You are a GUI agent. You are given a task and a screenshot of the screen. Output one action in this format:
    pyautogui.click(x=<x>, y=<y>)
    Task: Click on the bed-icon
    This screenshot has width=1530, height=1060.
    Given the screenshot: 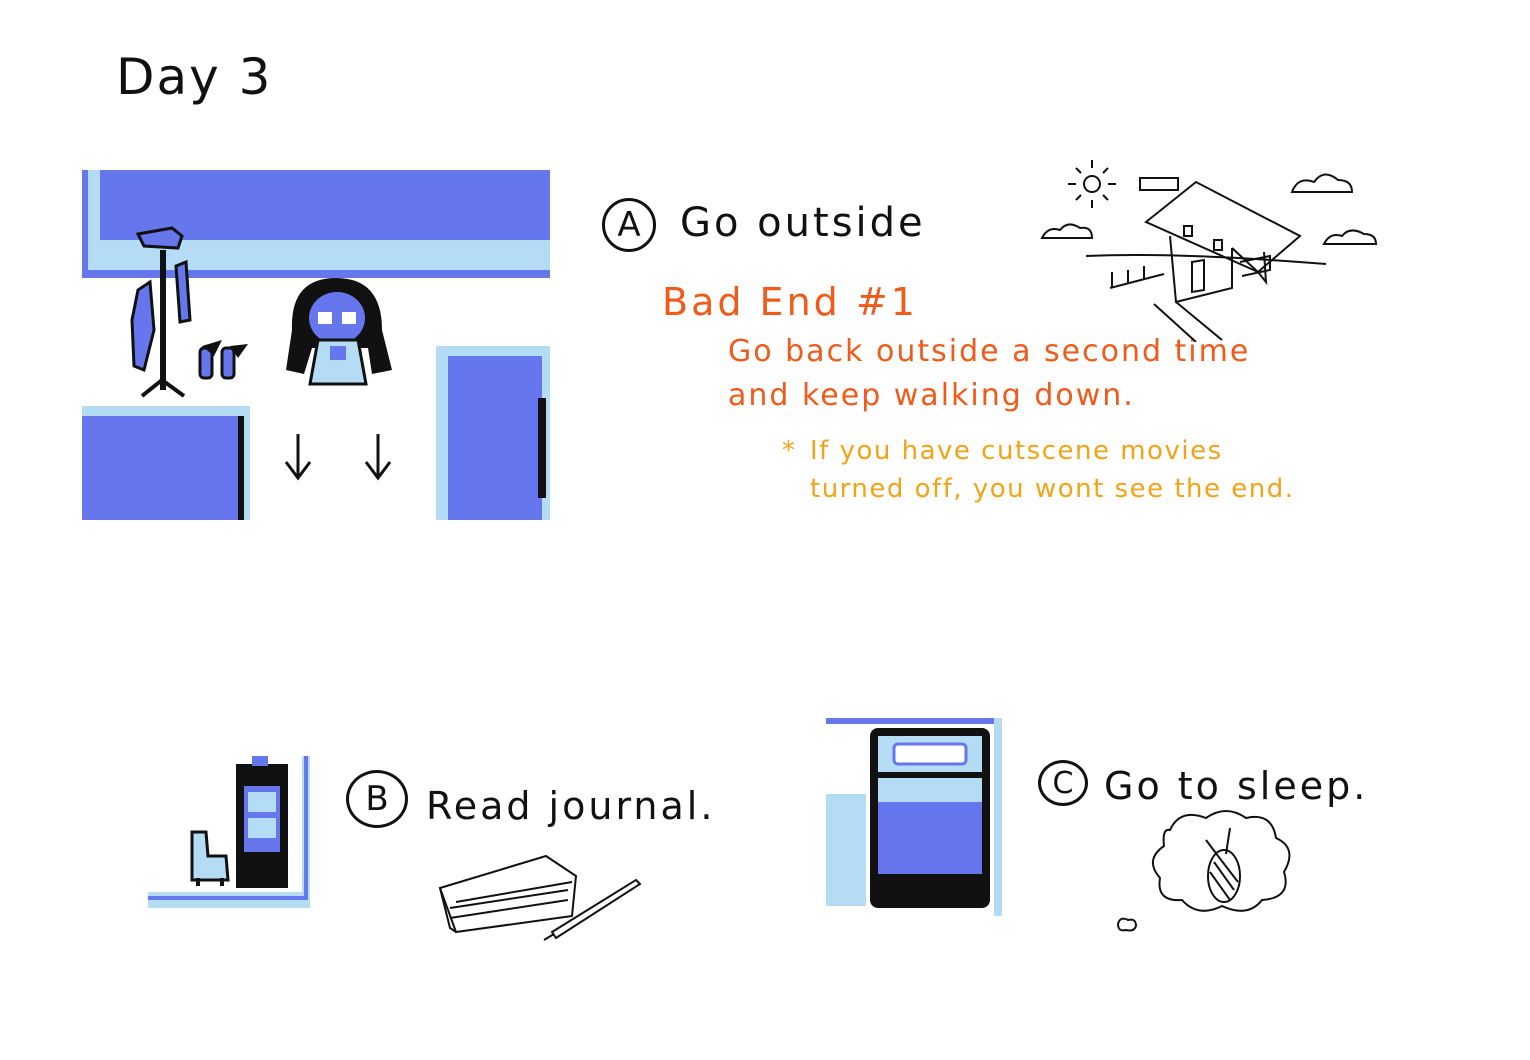 What is the action you would take?
    pyautogui.click(x=930, y=818)
    